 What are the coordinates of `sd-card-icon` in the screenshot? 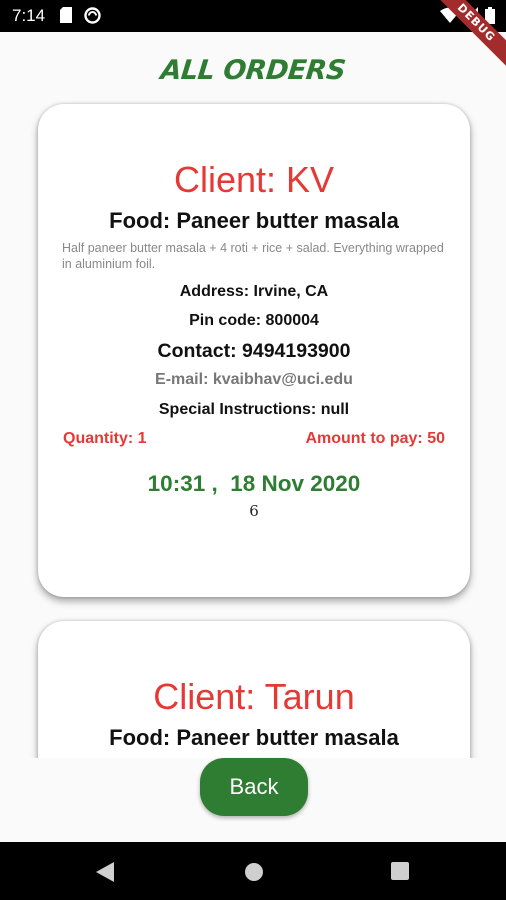 It's located at (66, 15).